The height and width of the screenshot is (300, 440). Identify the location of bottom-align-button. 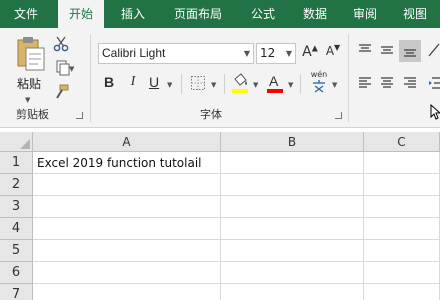
(410, 51).